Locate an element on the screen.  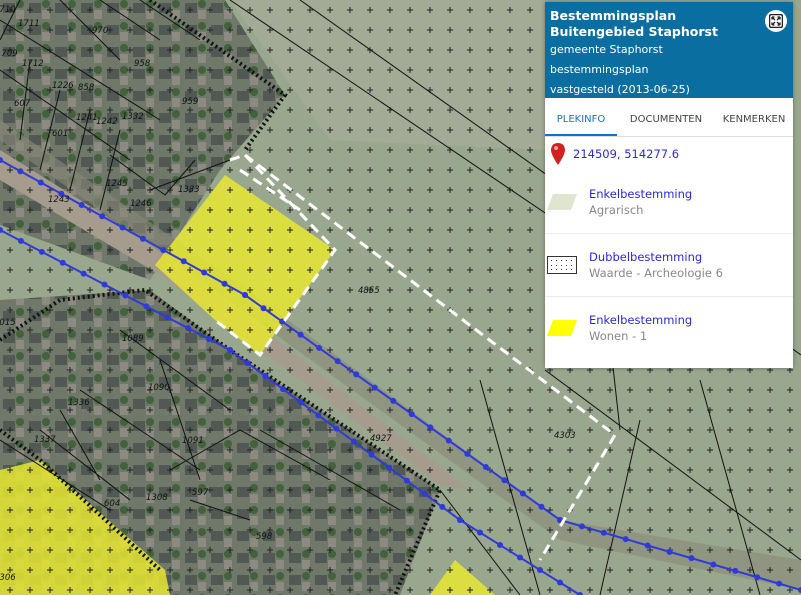
parcel-number: 1242 is located at coordinates (107, 122).